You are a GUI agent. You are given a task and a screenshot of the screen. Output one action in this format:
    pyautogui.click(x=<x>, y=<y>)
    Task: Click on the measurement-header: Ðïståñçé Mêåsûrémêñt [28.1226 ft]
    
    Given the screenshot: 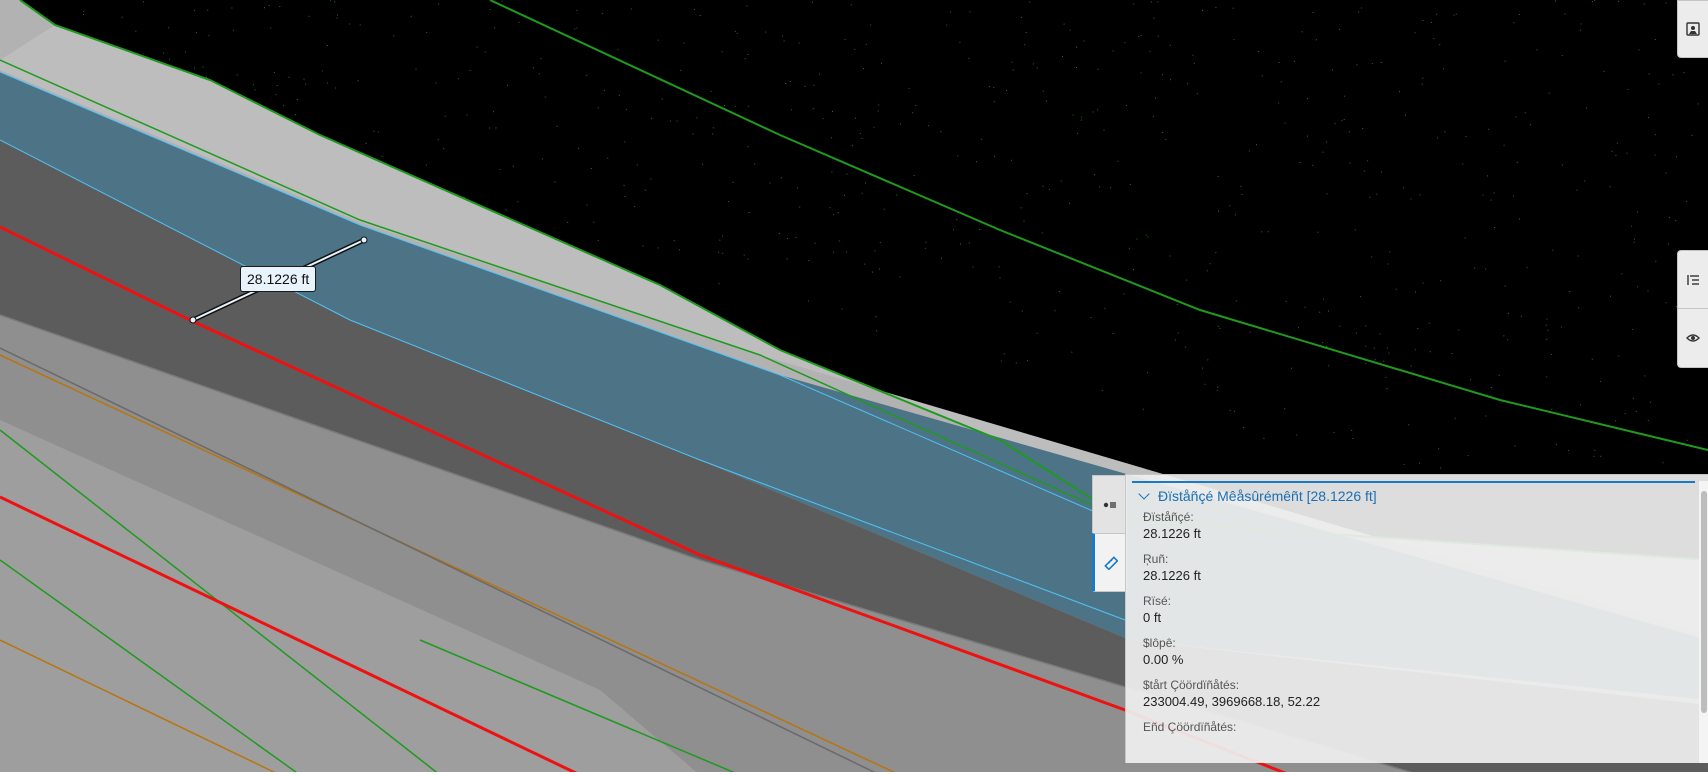 What is the action you would take?
    pyautogui.click(x=1413, y=496)
    